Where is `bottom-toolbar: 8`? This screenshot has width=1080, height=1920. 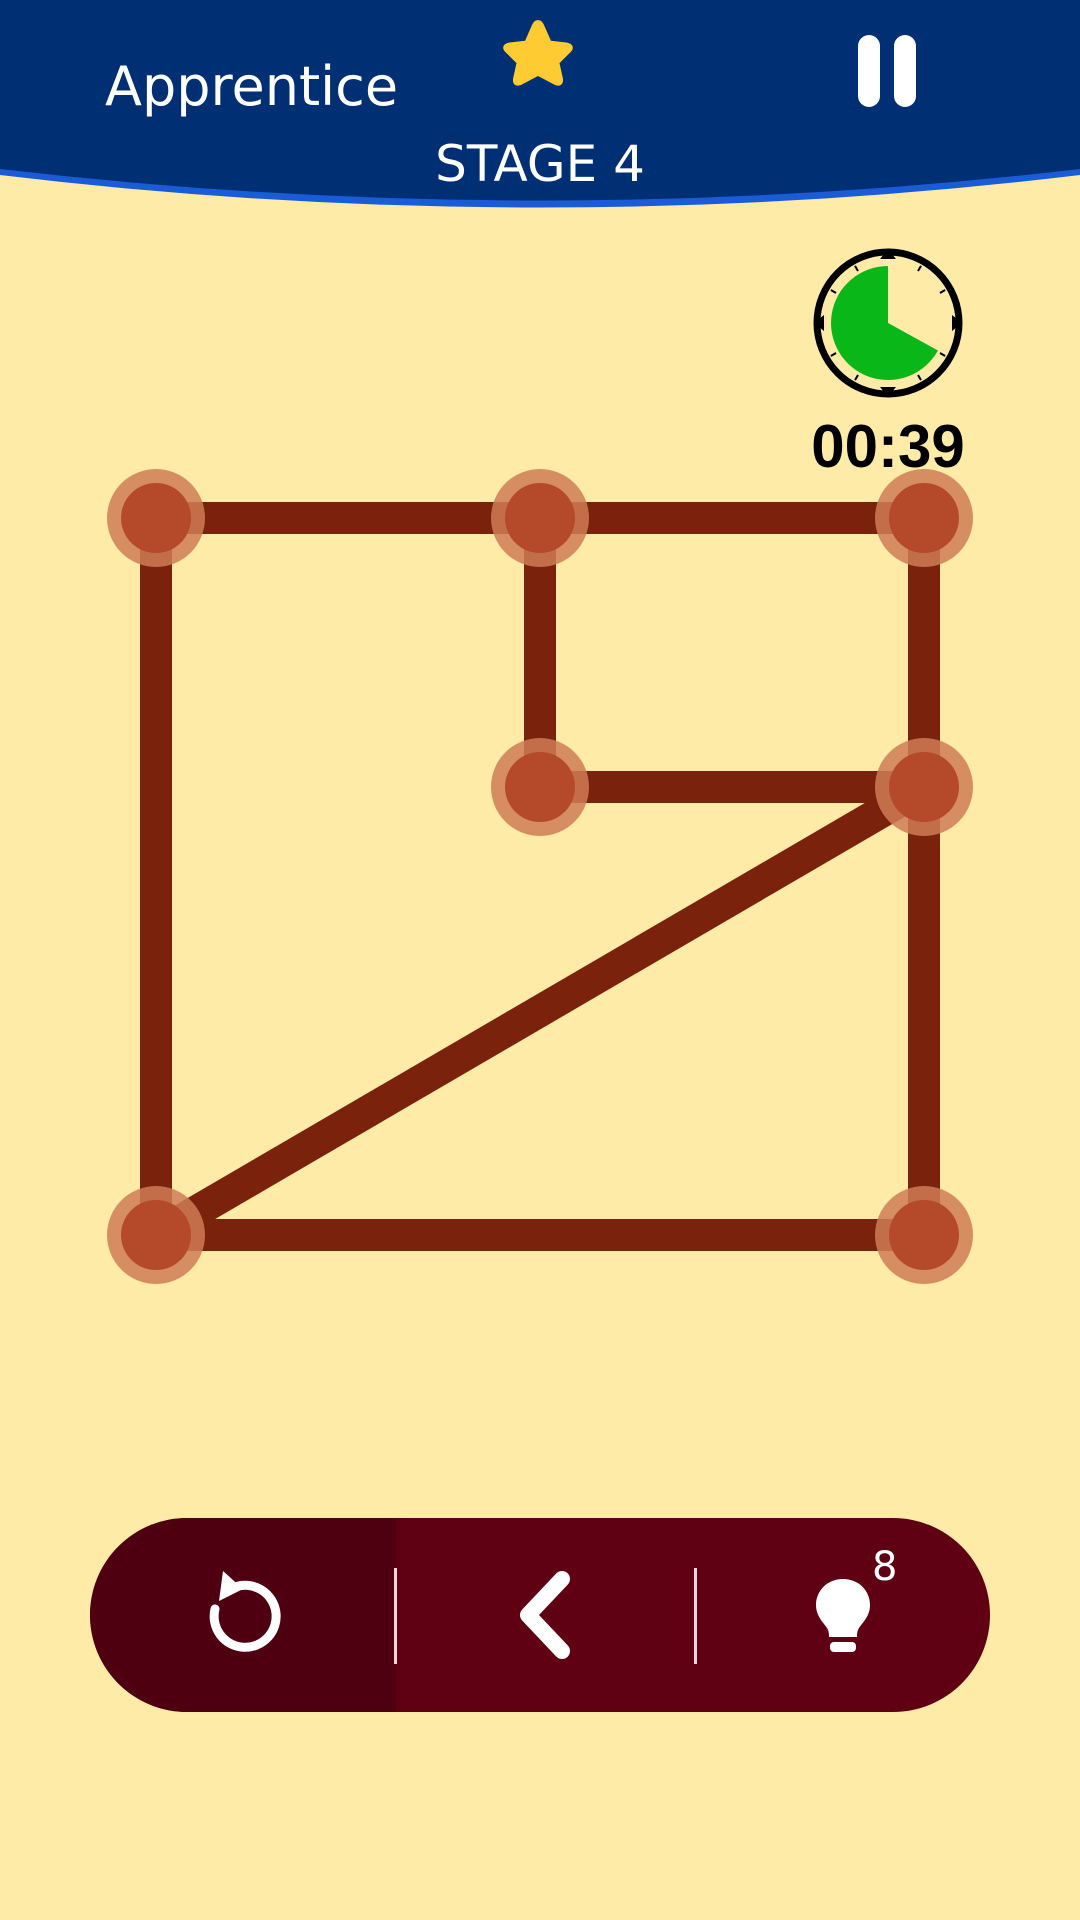
bottom-toolbar: 8 is located at coordinates (540, 1615).